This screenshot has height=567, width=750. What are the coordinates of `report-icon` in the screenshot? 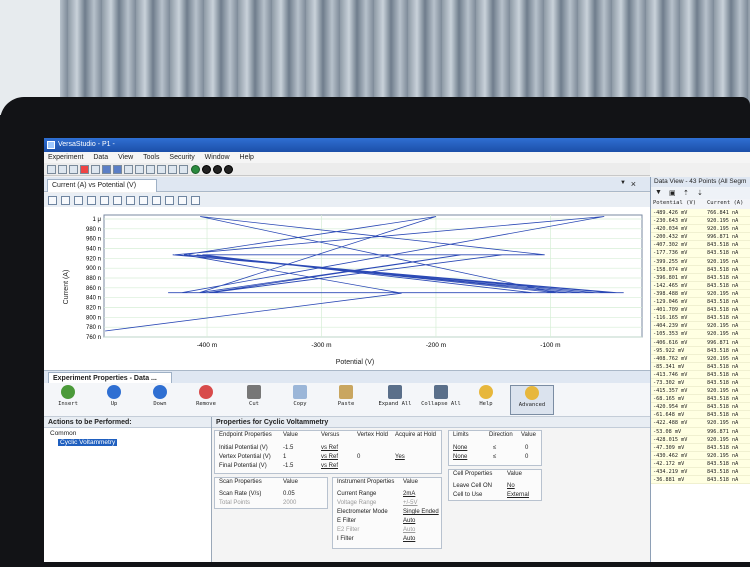 It's located at (161, 169).